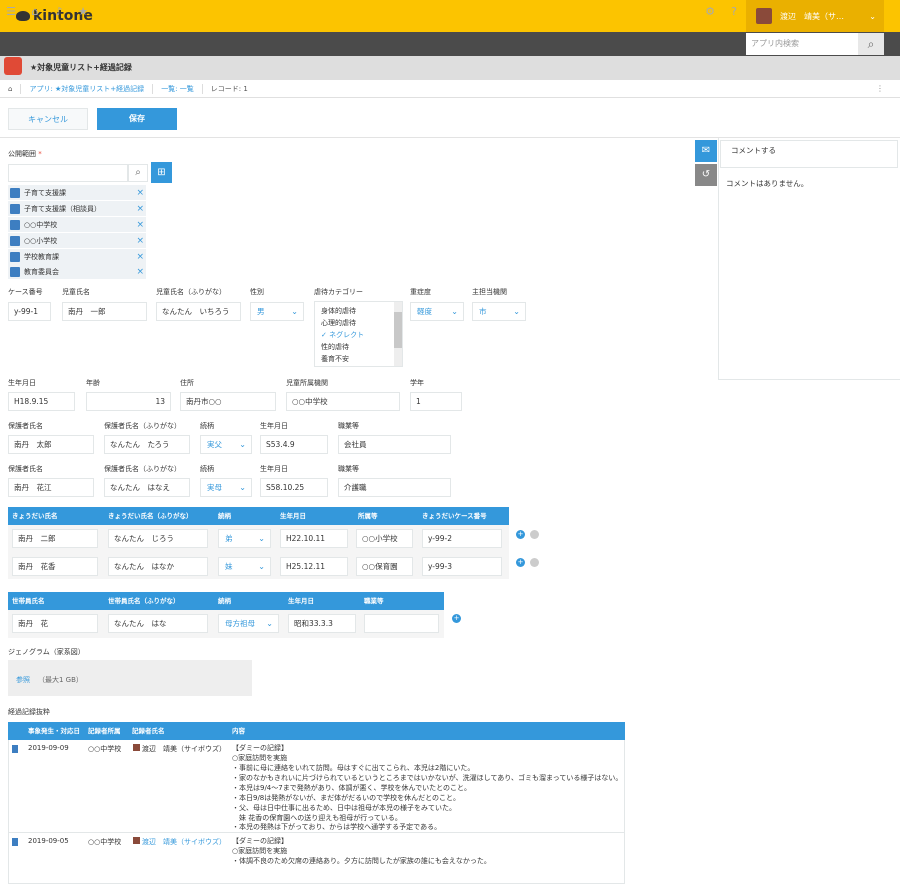  Describe the element at coordinates (51, 444) in the screenshot. I see `guardian-name-field: 南丹 太郎` at that location.